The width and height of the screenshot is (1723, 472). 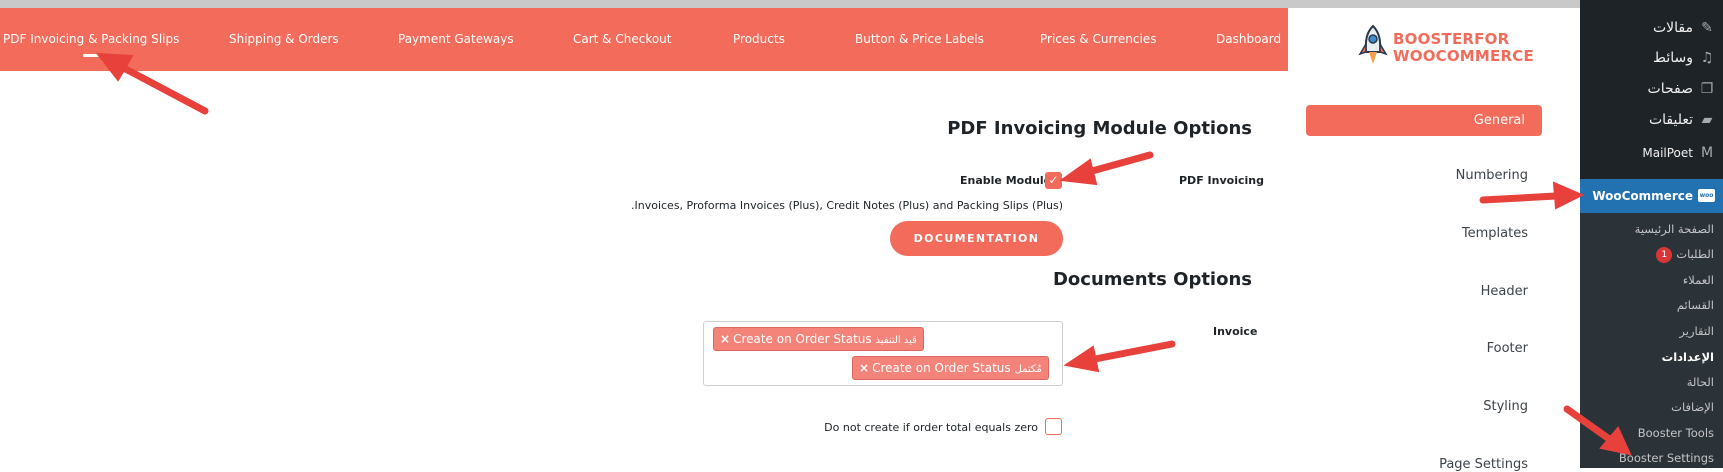 I want to click on side-menu-general: General, so click(x=1424, y=120).